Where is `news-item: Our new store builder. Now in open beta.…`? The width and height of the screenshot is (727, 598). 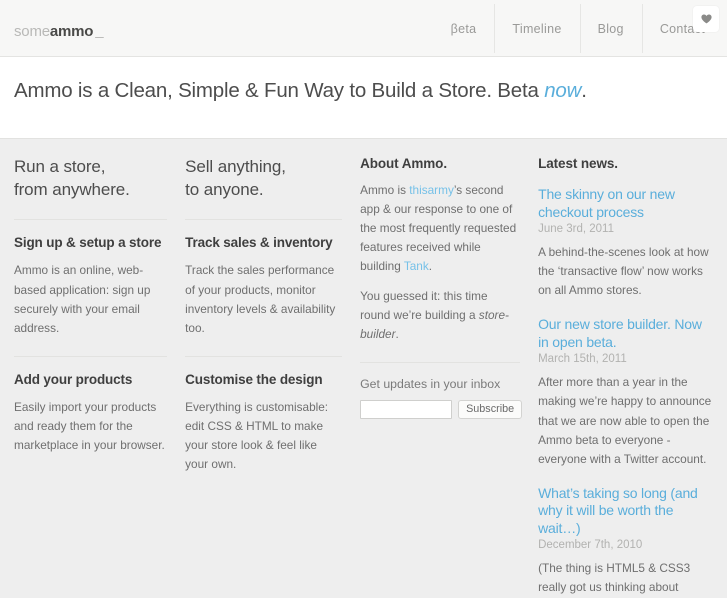
news-item: Our new store builder. Now in open beta.… is located at coordinates (625, 392).